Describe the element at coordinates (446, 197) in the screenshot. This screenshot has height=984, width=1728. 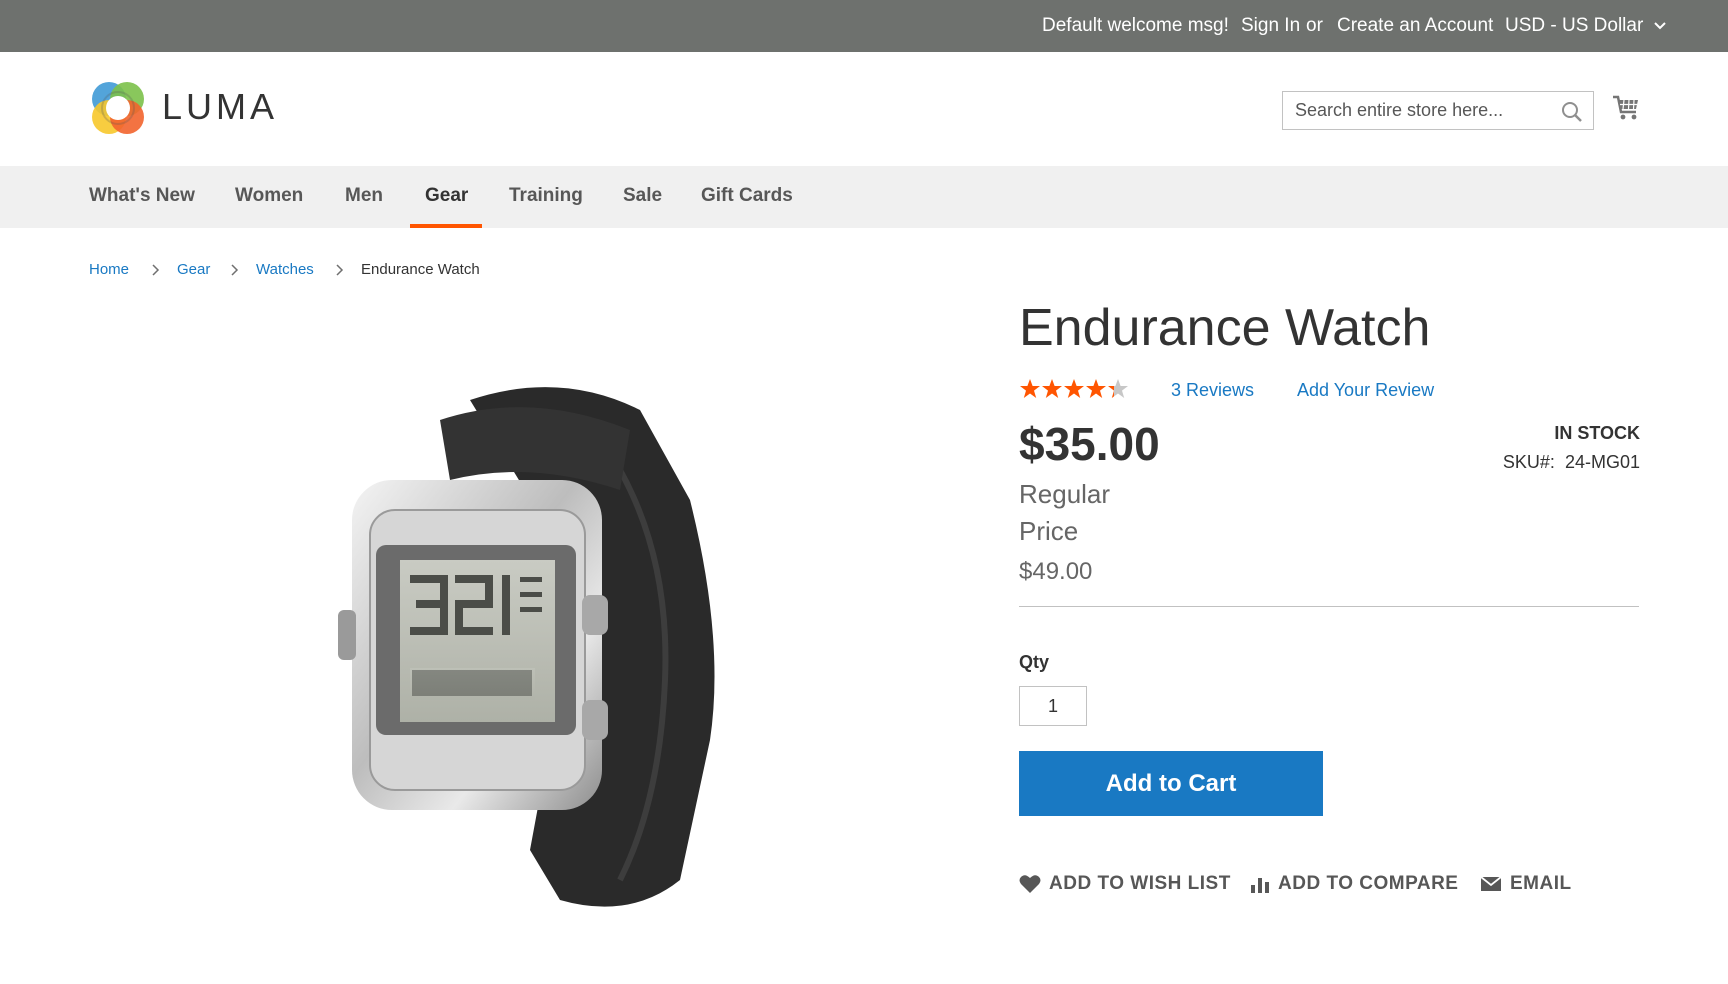
I see `nav-item-gear: Gear` at that location.